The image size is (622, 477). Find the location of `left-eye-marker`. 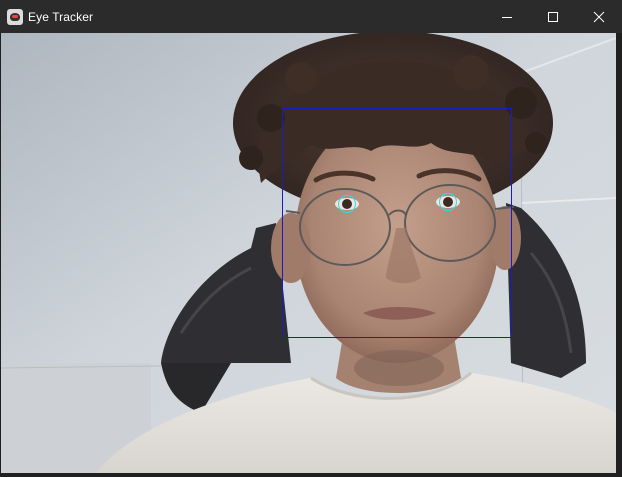

left-eye-marker is located at coordinates (347, 204).